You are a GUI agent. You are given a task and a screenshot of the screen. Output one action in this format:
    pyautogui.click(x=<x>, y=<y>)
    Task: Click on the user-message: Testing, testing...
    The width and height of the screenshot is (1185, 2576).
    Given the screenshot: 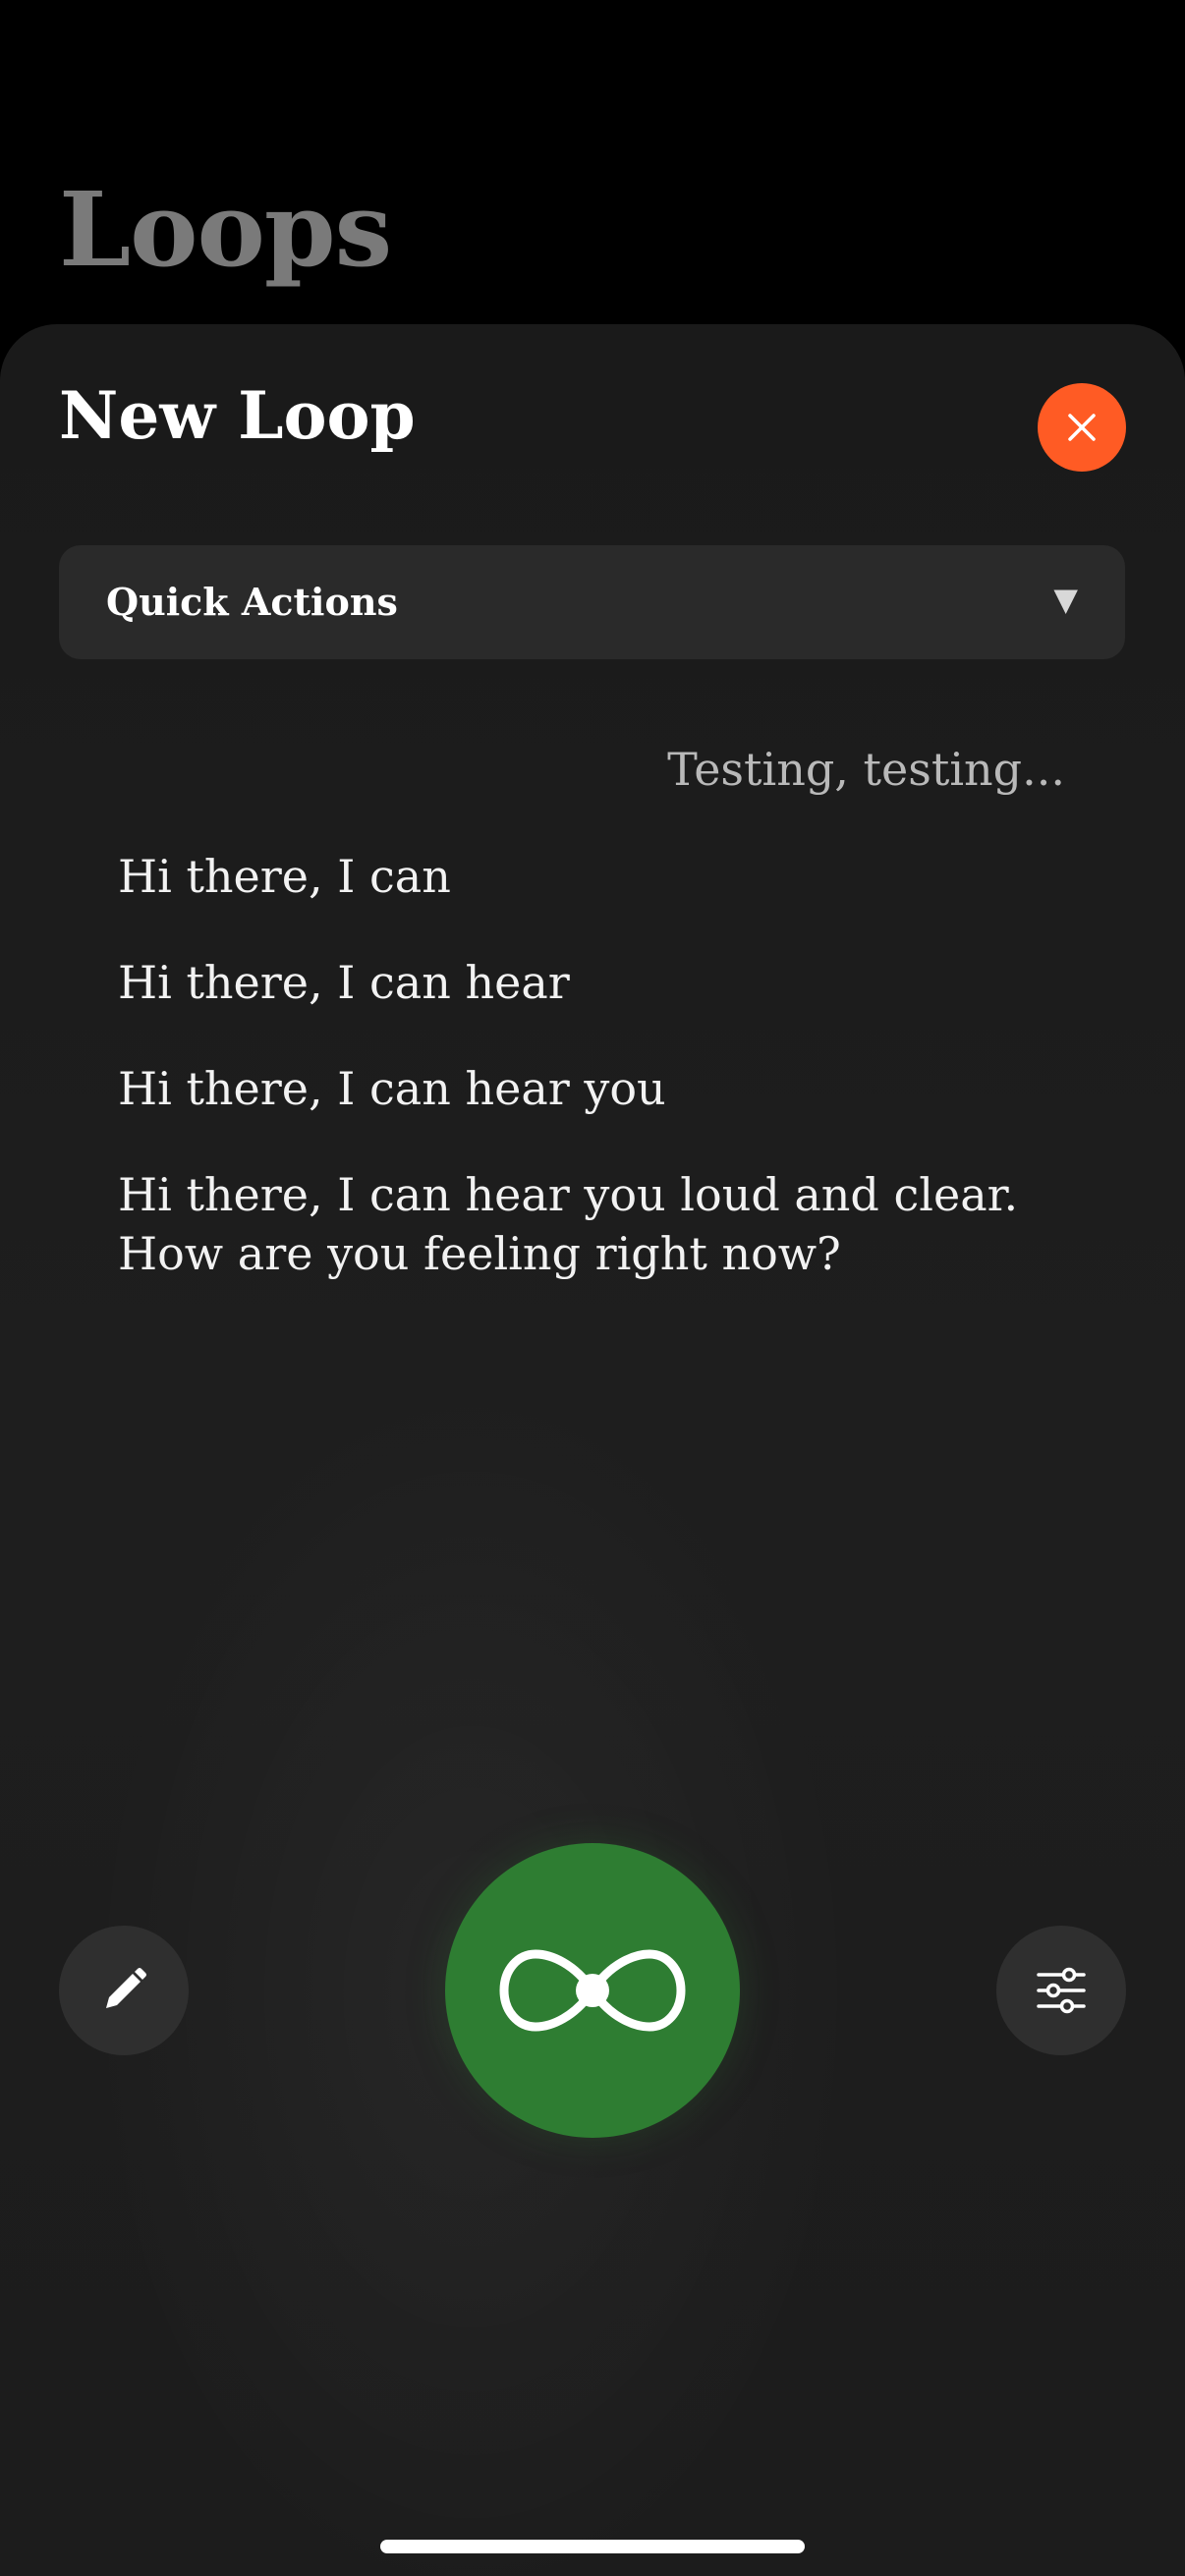 What is the action you would take?
    pyautogui.click(x=866, y=769)
    